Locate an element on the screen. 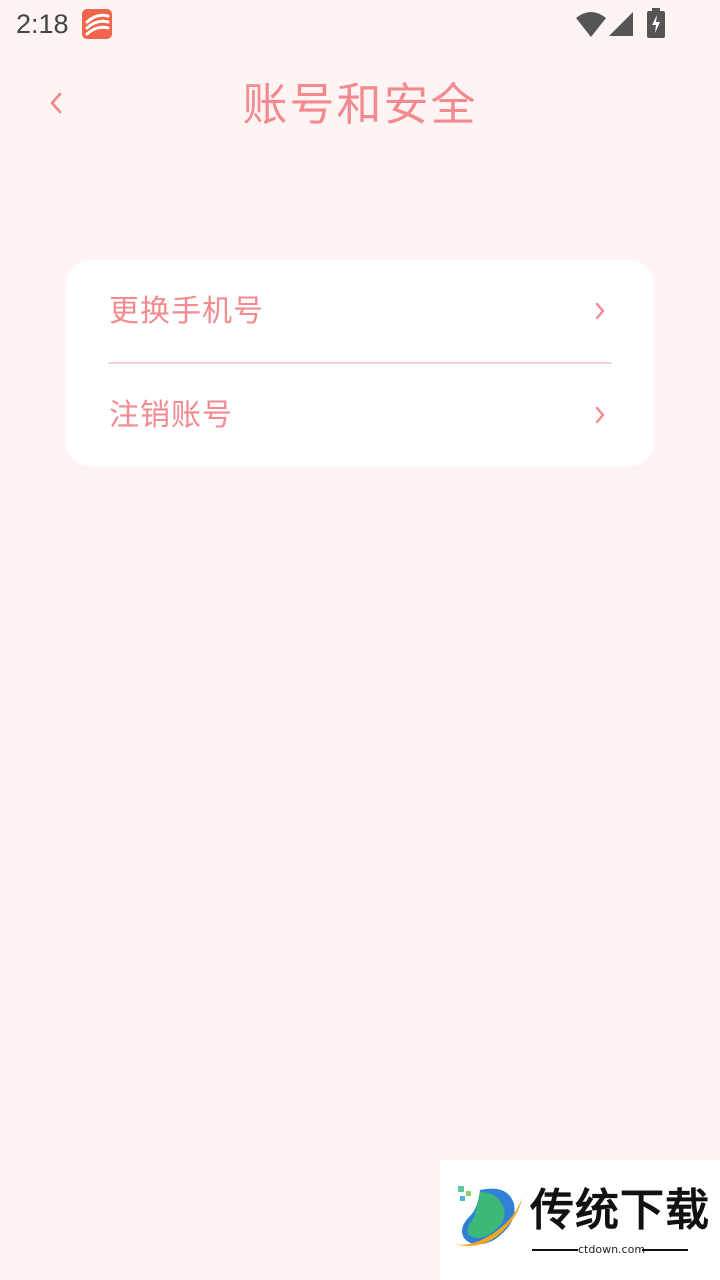 Image resolution: width=720 pixels, height=1280 pixels. ctdown-logo-icon is located at coordinates (488, 1220).